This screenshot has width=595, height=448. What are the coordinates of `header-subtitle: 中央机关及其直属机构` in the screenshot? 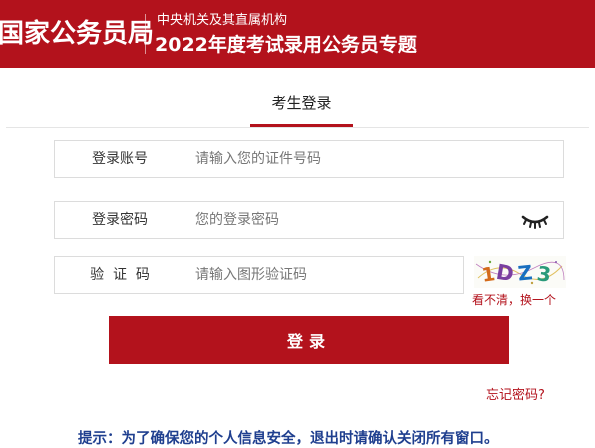 It's located at (222, 20).